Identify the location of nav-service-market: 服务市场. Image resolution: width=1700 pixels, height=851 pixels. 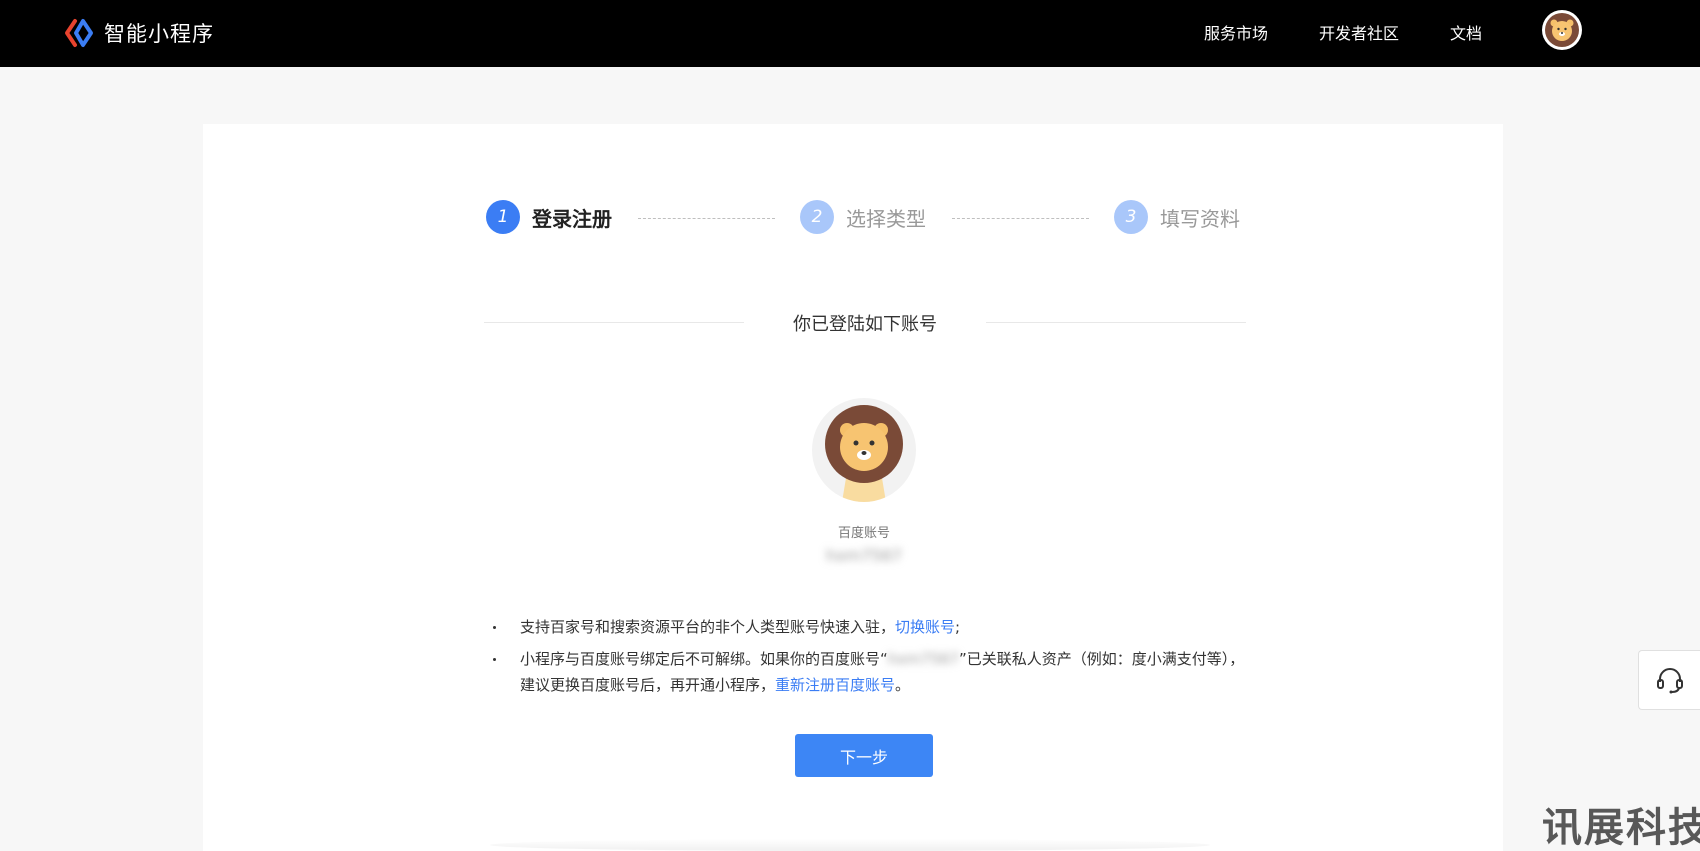
(1236, 32).